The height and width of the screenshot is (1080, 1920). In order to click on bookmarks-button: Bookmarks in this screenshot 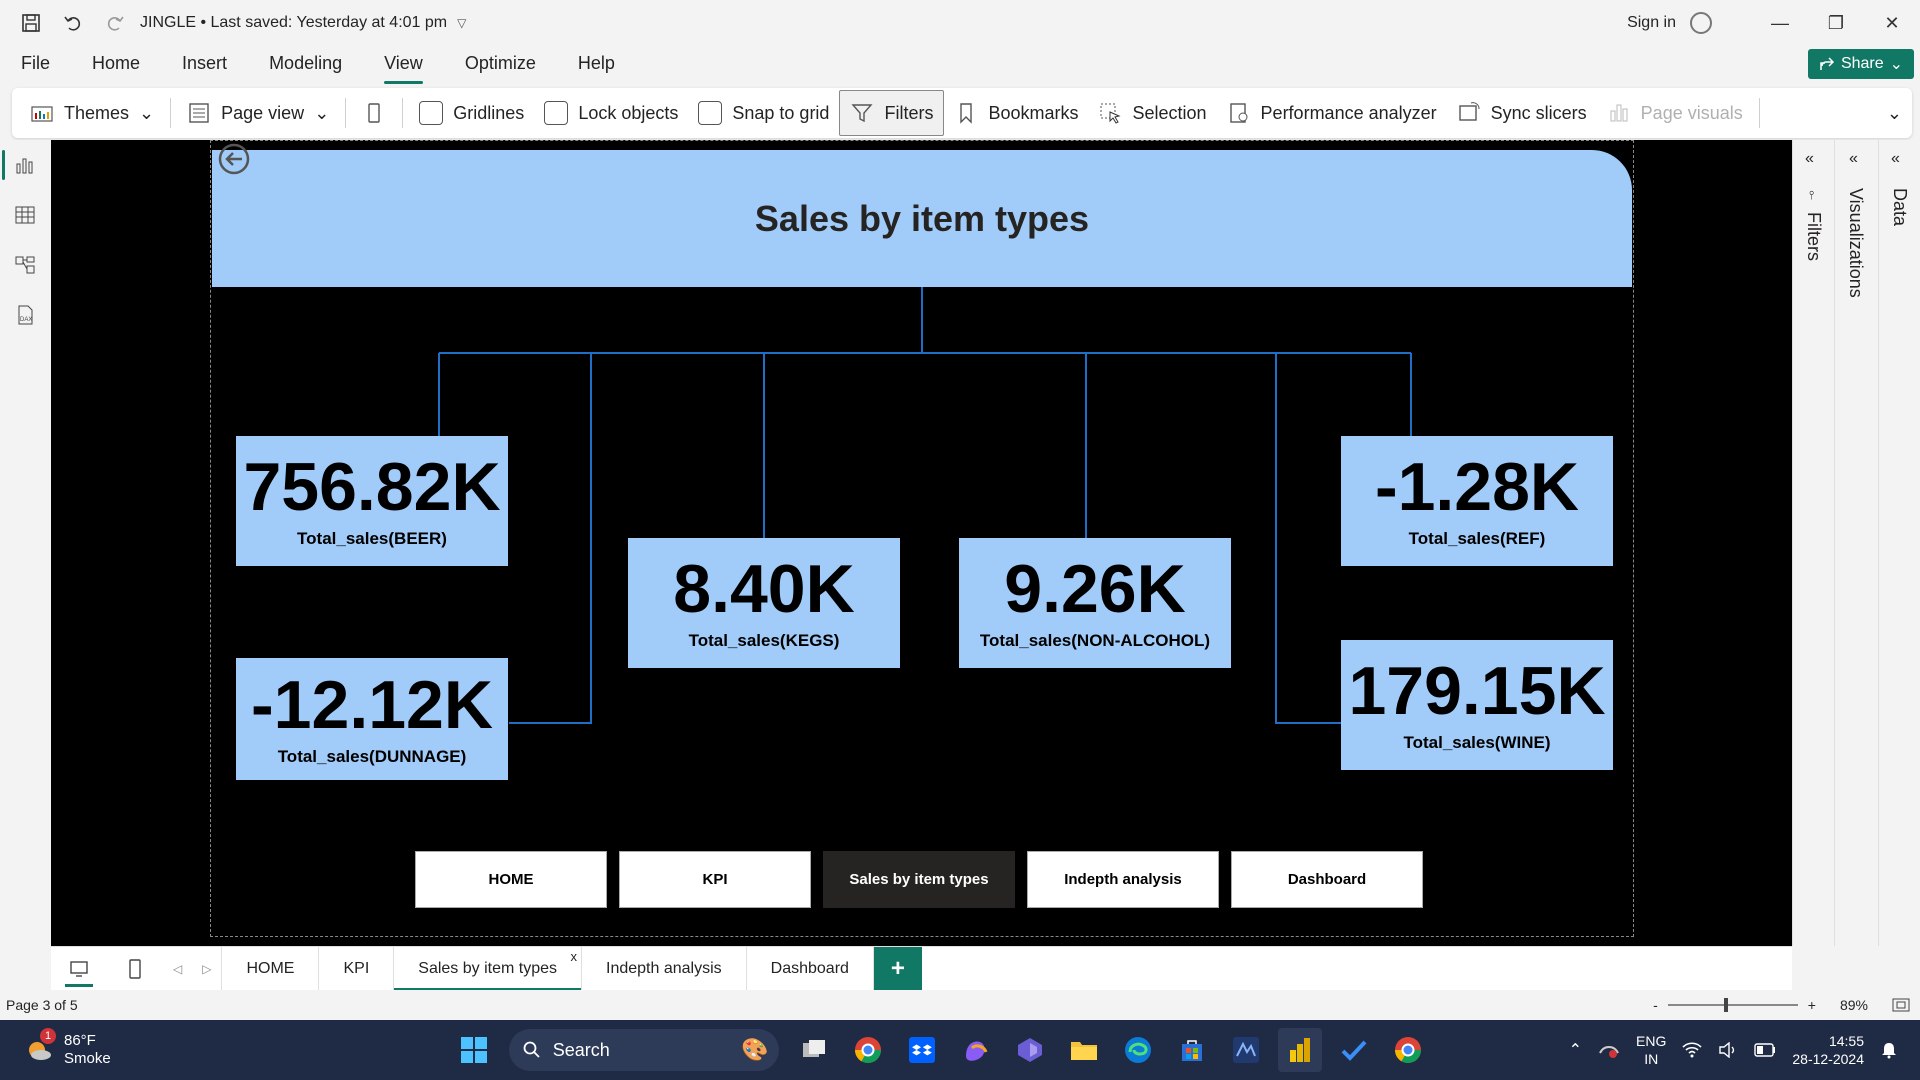, I will do `click(1016, 113)`.